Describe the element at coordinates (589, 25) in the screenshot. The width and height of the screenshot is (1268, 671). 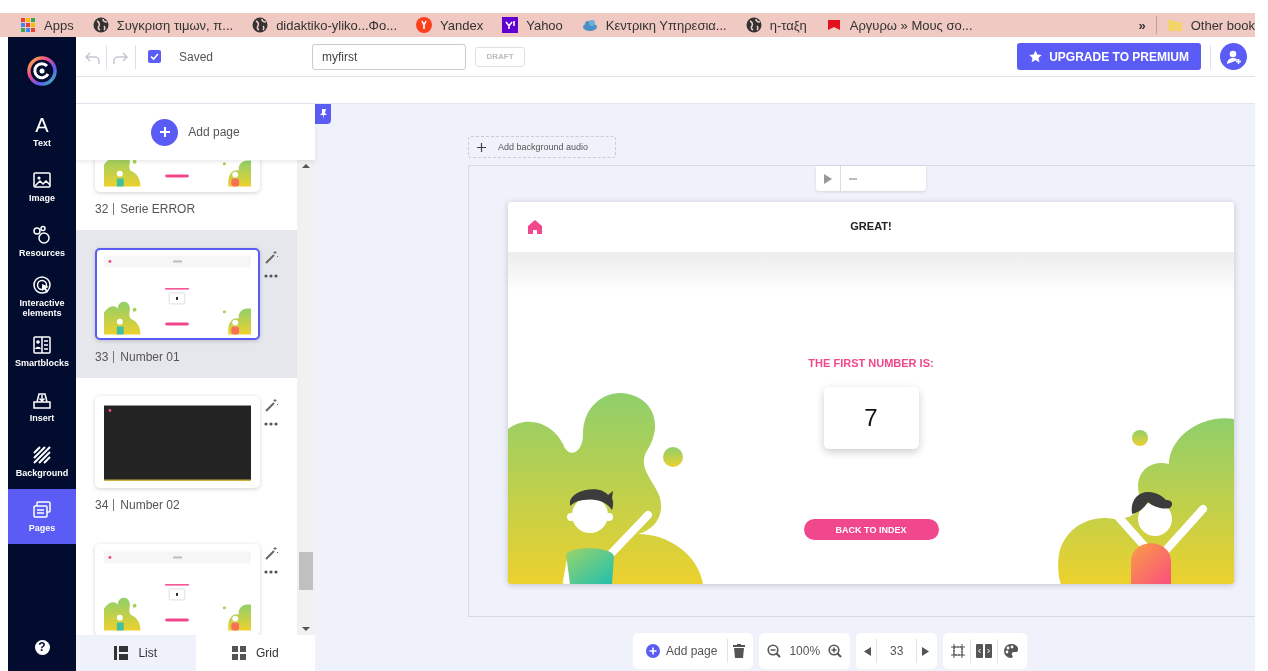
I see `cloud-icon` at that location.